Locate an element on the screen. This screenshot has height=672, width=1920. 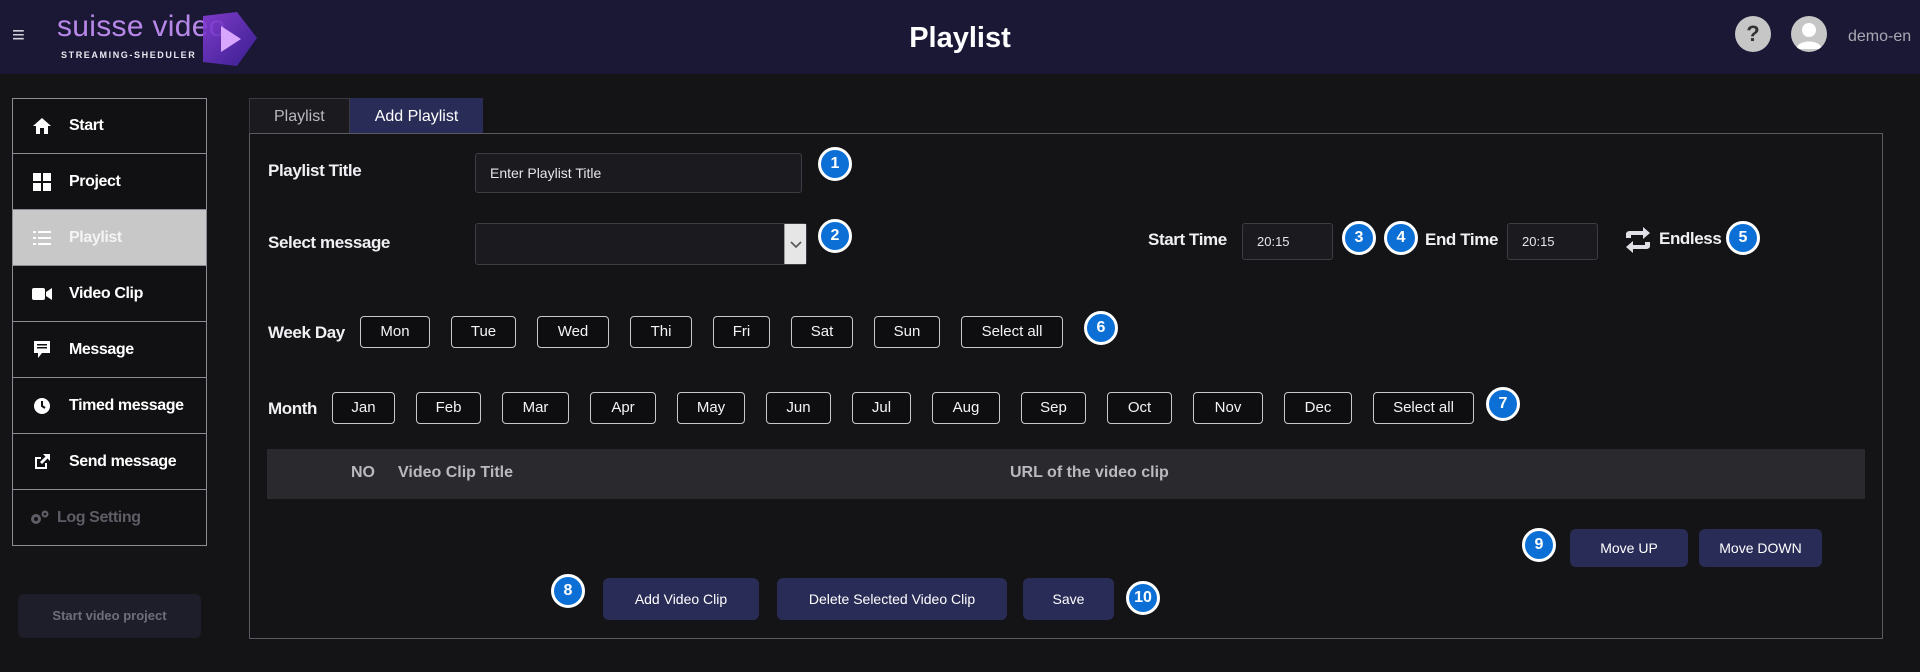
month-feb-button: Feb is located at coordinates (448, 408).